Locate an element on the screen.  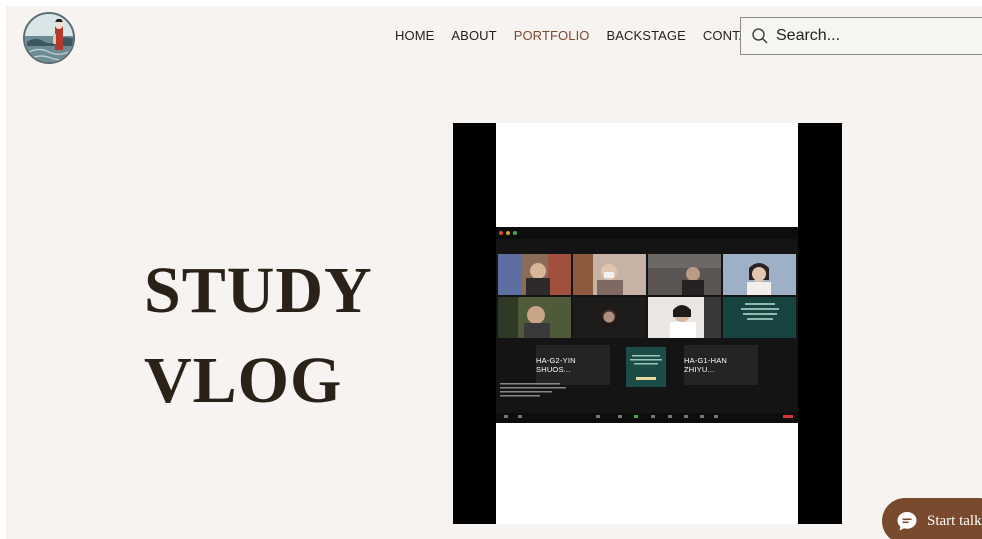
chat-widget-button: Start talking is located at coordinates (932, 518).